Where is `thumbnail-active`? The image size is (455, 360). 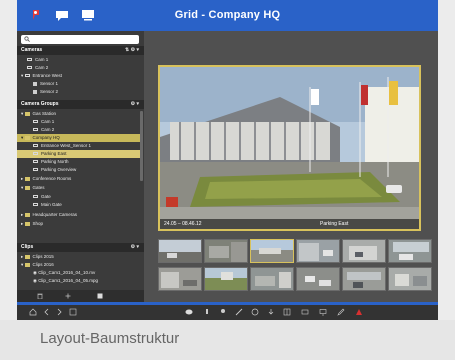 thumbnail-active is located at coordinates (272, 251).